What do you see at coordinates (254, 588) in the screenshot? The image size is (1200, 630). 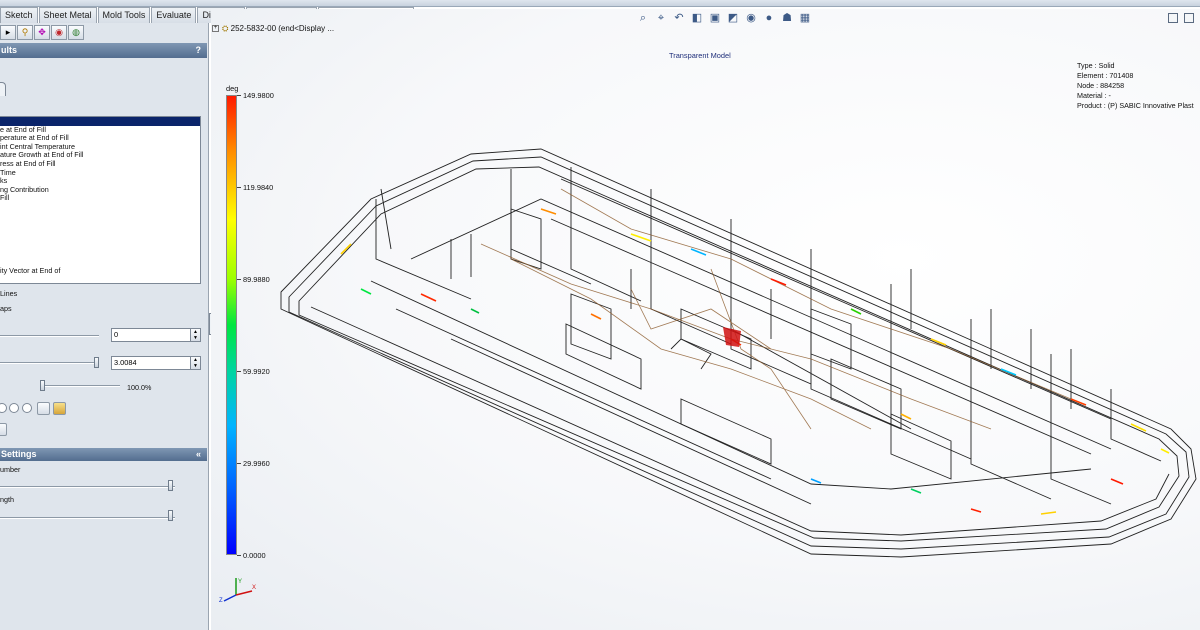 I see `svg-text: X` at bounding box center [254, 588].